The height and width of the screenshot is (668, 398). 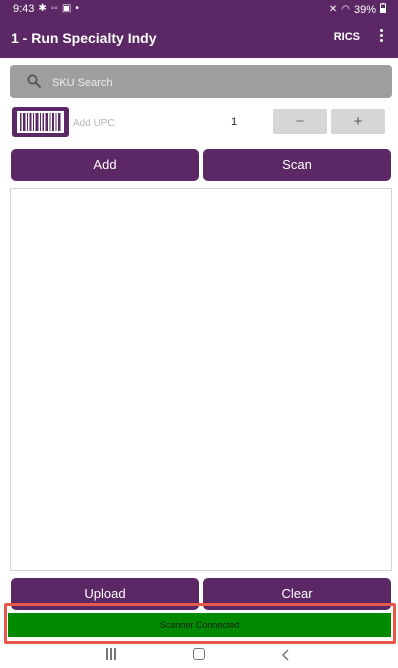 I want to click on app-bar: 1 - Run Specialty Indy RICS, so click(x=199, y=38).